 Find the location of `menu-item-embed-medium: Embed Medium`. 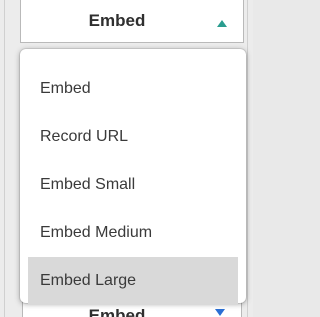

menu-item-embed-medium: Embed Medium is located at coordinates (133, 233).